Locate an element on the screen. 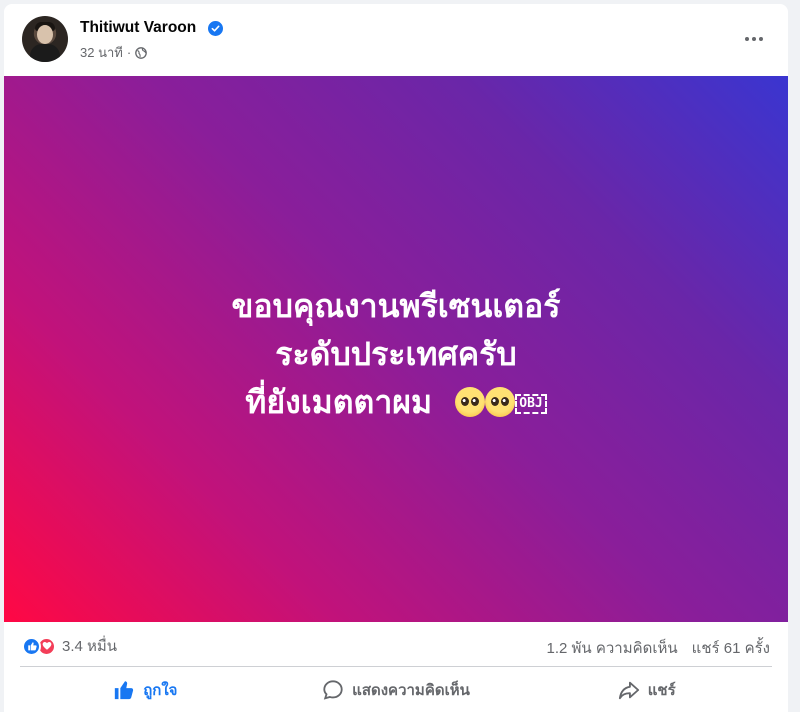 Image resolution: width=800 pixels, height=712 pixels. like-button: ถูกใจ is located at coordinates (145, 690).